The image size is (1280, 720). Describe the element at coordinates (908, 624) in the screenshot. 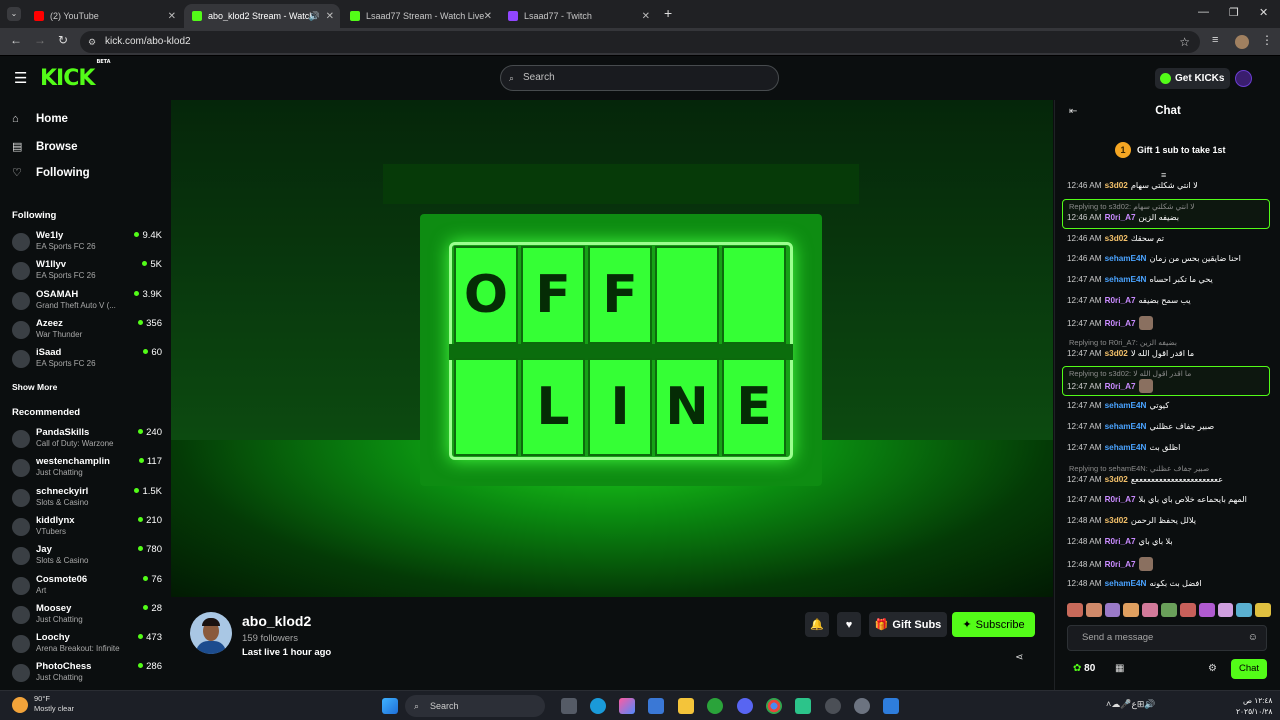

I see `gift-subs-button: 🎁 Gift Subs` at that location.